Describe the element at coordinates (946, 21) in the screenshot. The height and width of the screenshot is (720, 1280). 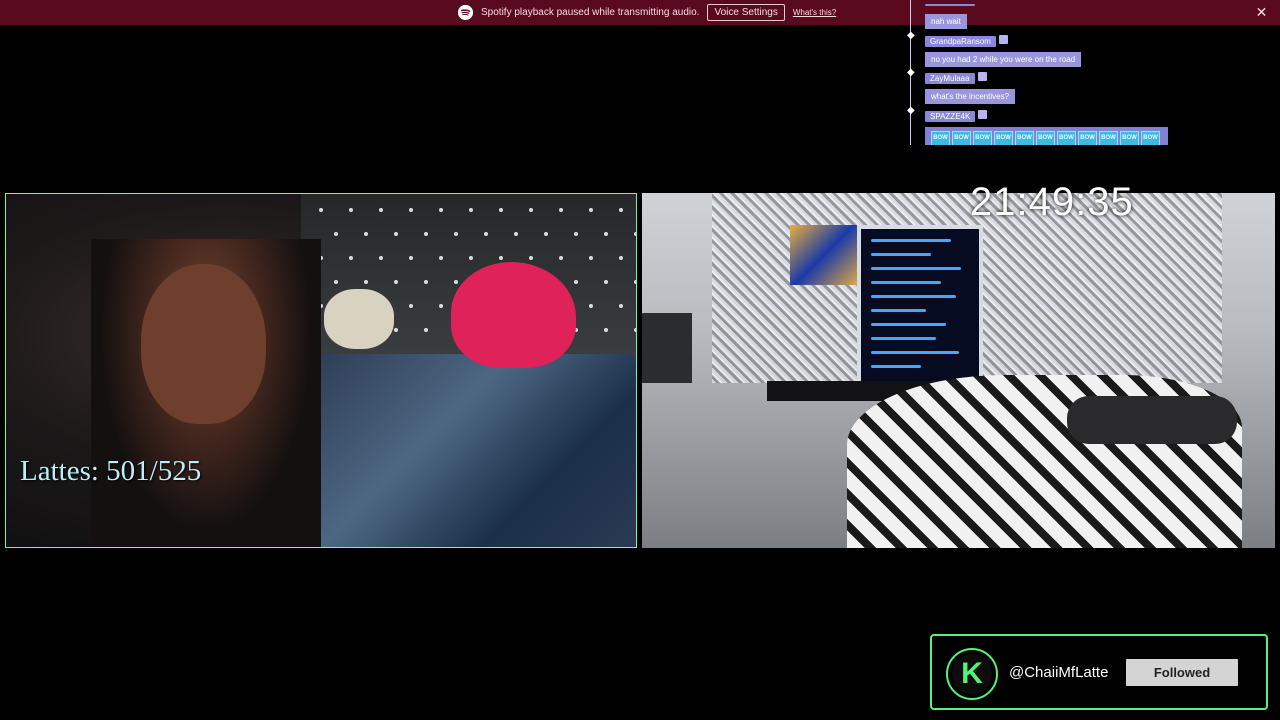
I see `chat-text: nah wait` at that location.